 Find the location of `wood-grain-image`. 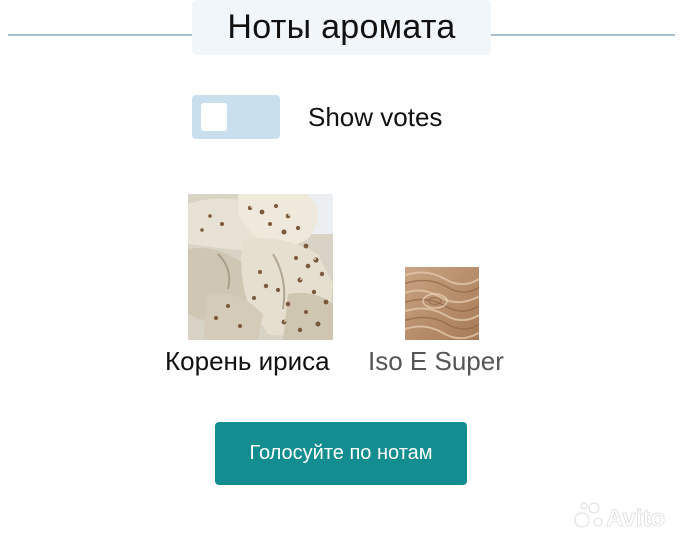

wood-grain-image is located at coordinates (442, 303).